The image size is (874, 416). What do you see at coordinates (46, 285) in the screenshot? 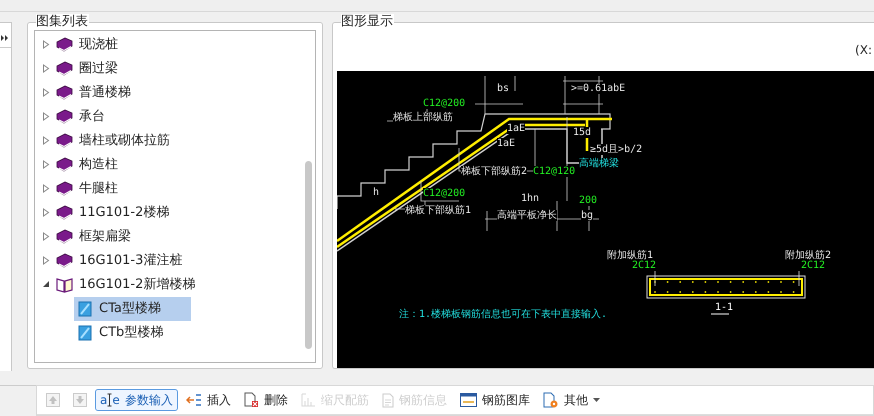
I see `collapse-arrow-icon` at bounding box center [46, 285].